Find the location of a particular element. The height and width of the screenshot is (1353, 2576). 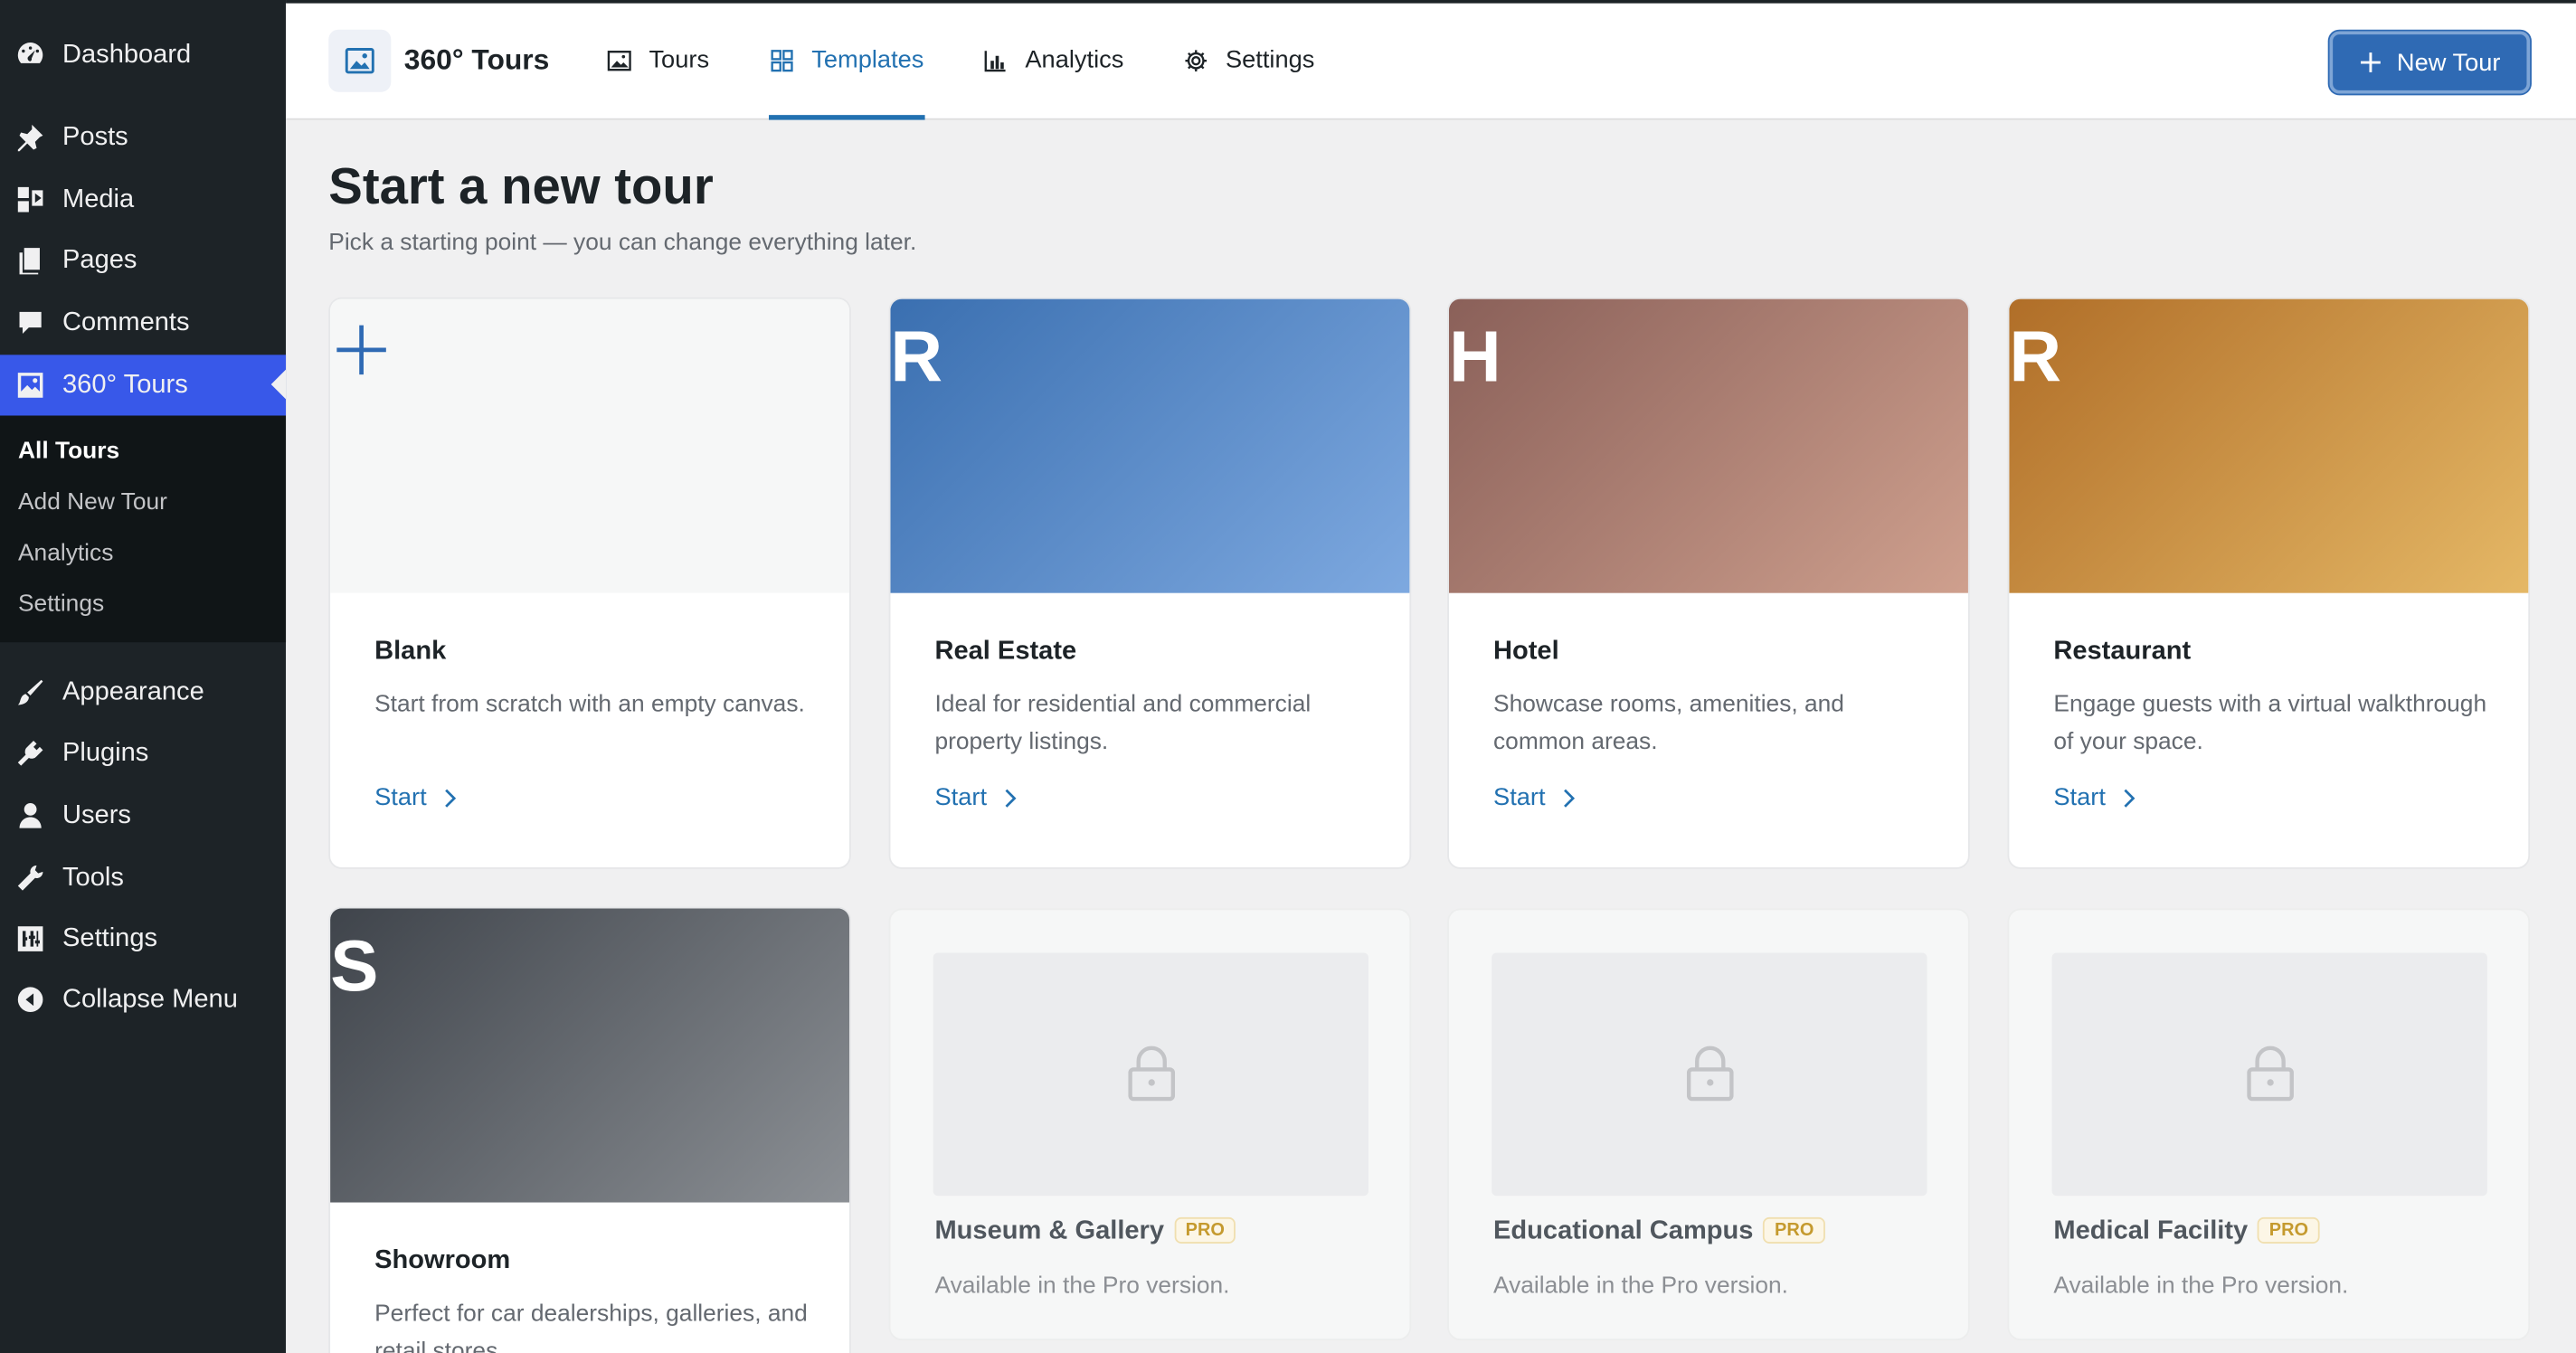

sidebar-item-appearance: Appearance is located at coordinates (143, 692).